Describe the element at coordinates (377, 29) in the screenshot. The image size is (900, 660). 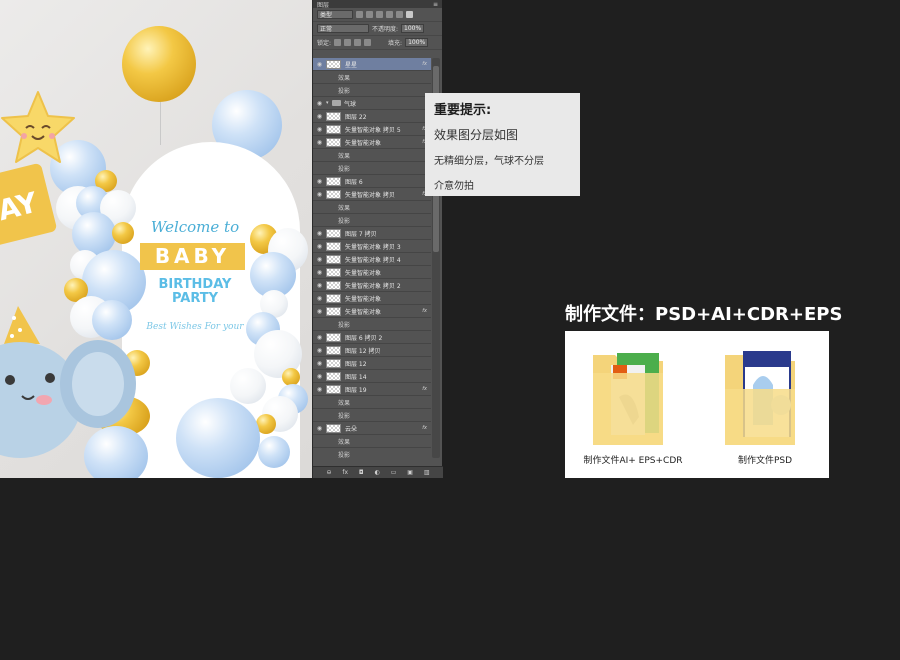
I see `blend-row: 正常 不透明度: 100%` at that location.